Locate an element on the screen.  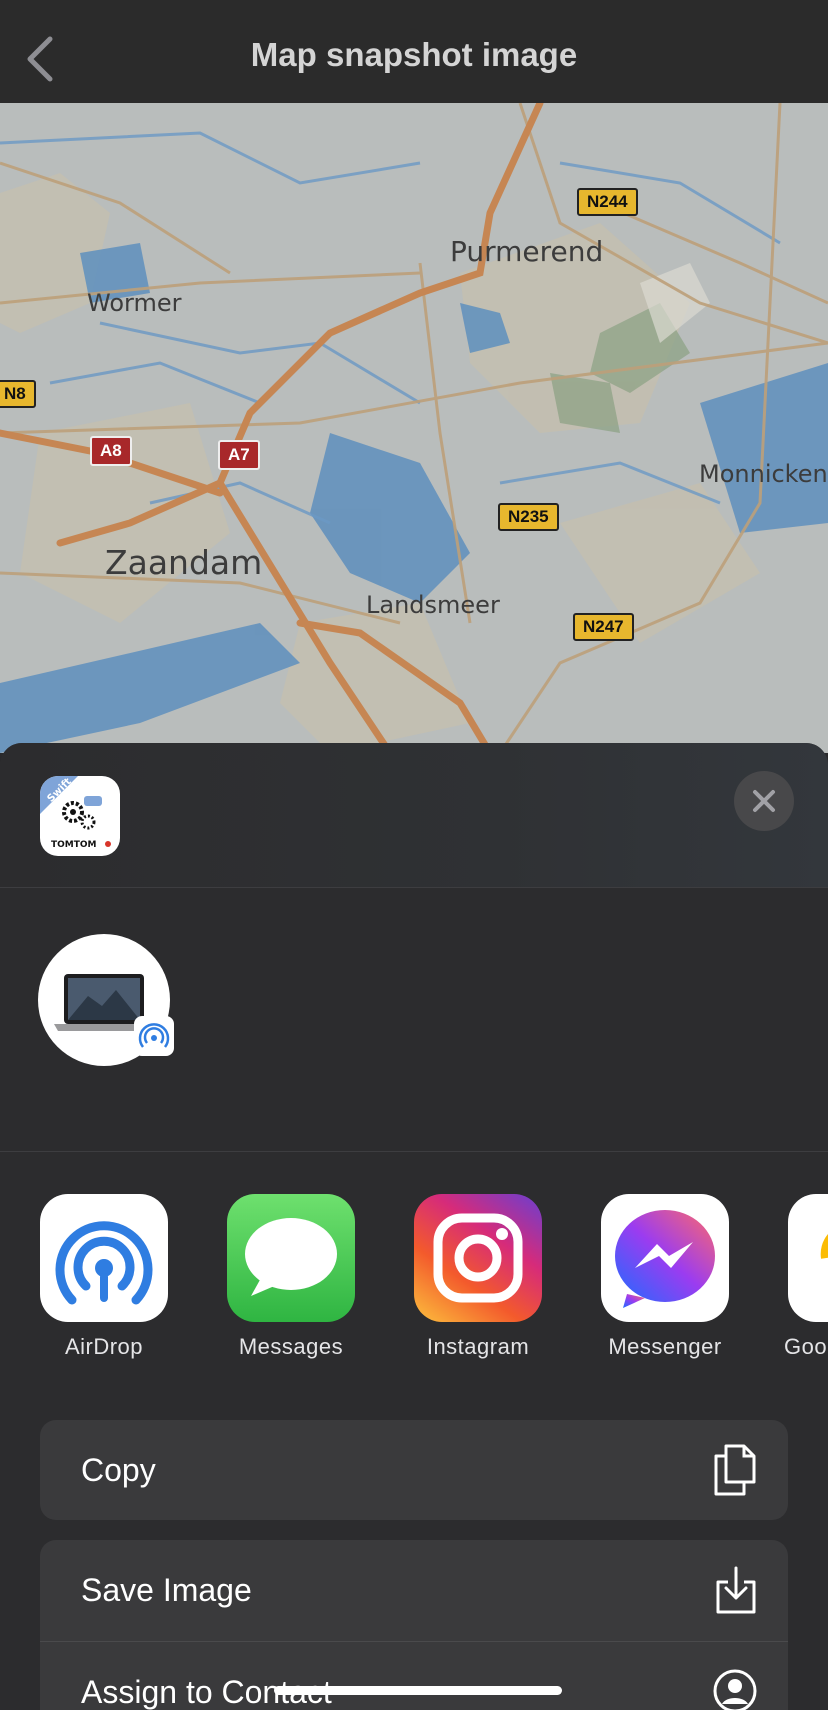
road-shield-n244: N244 is located at coordinates (607, 202).